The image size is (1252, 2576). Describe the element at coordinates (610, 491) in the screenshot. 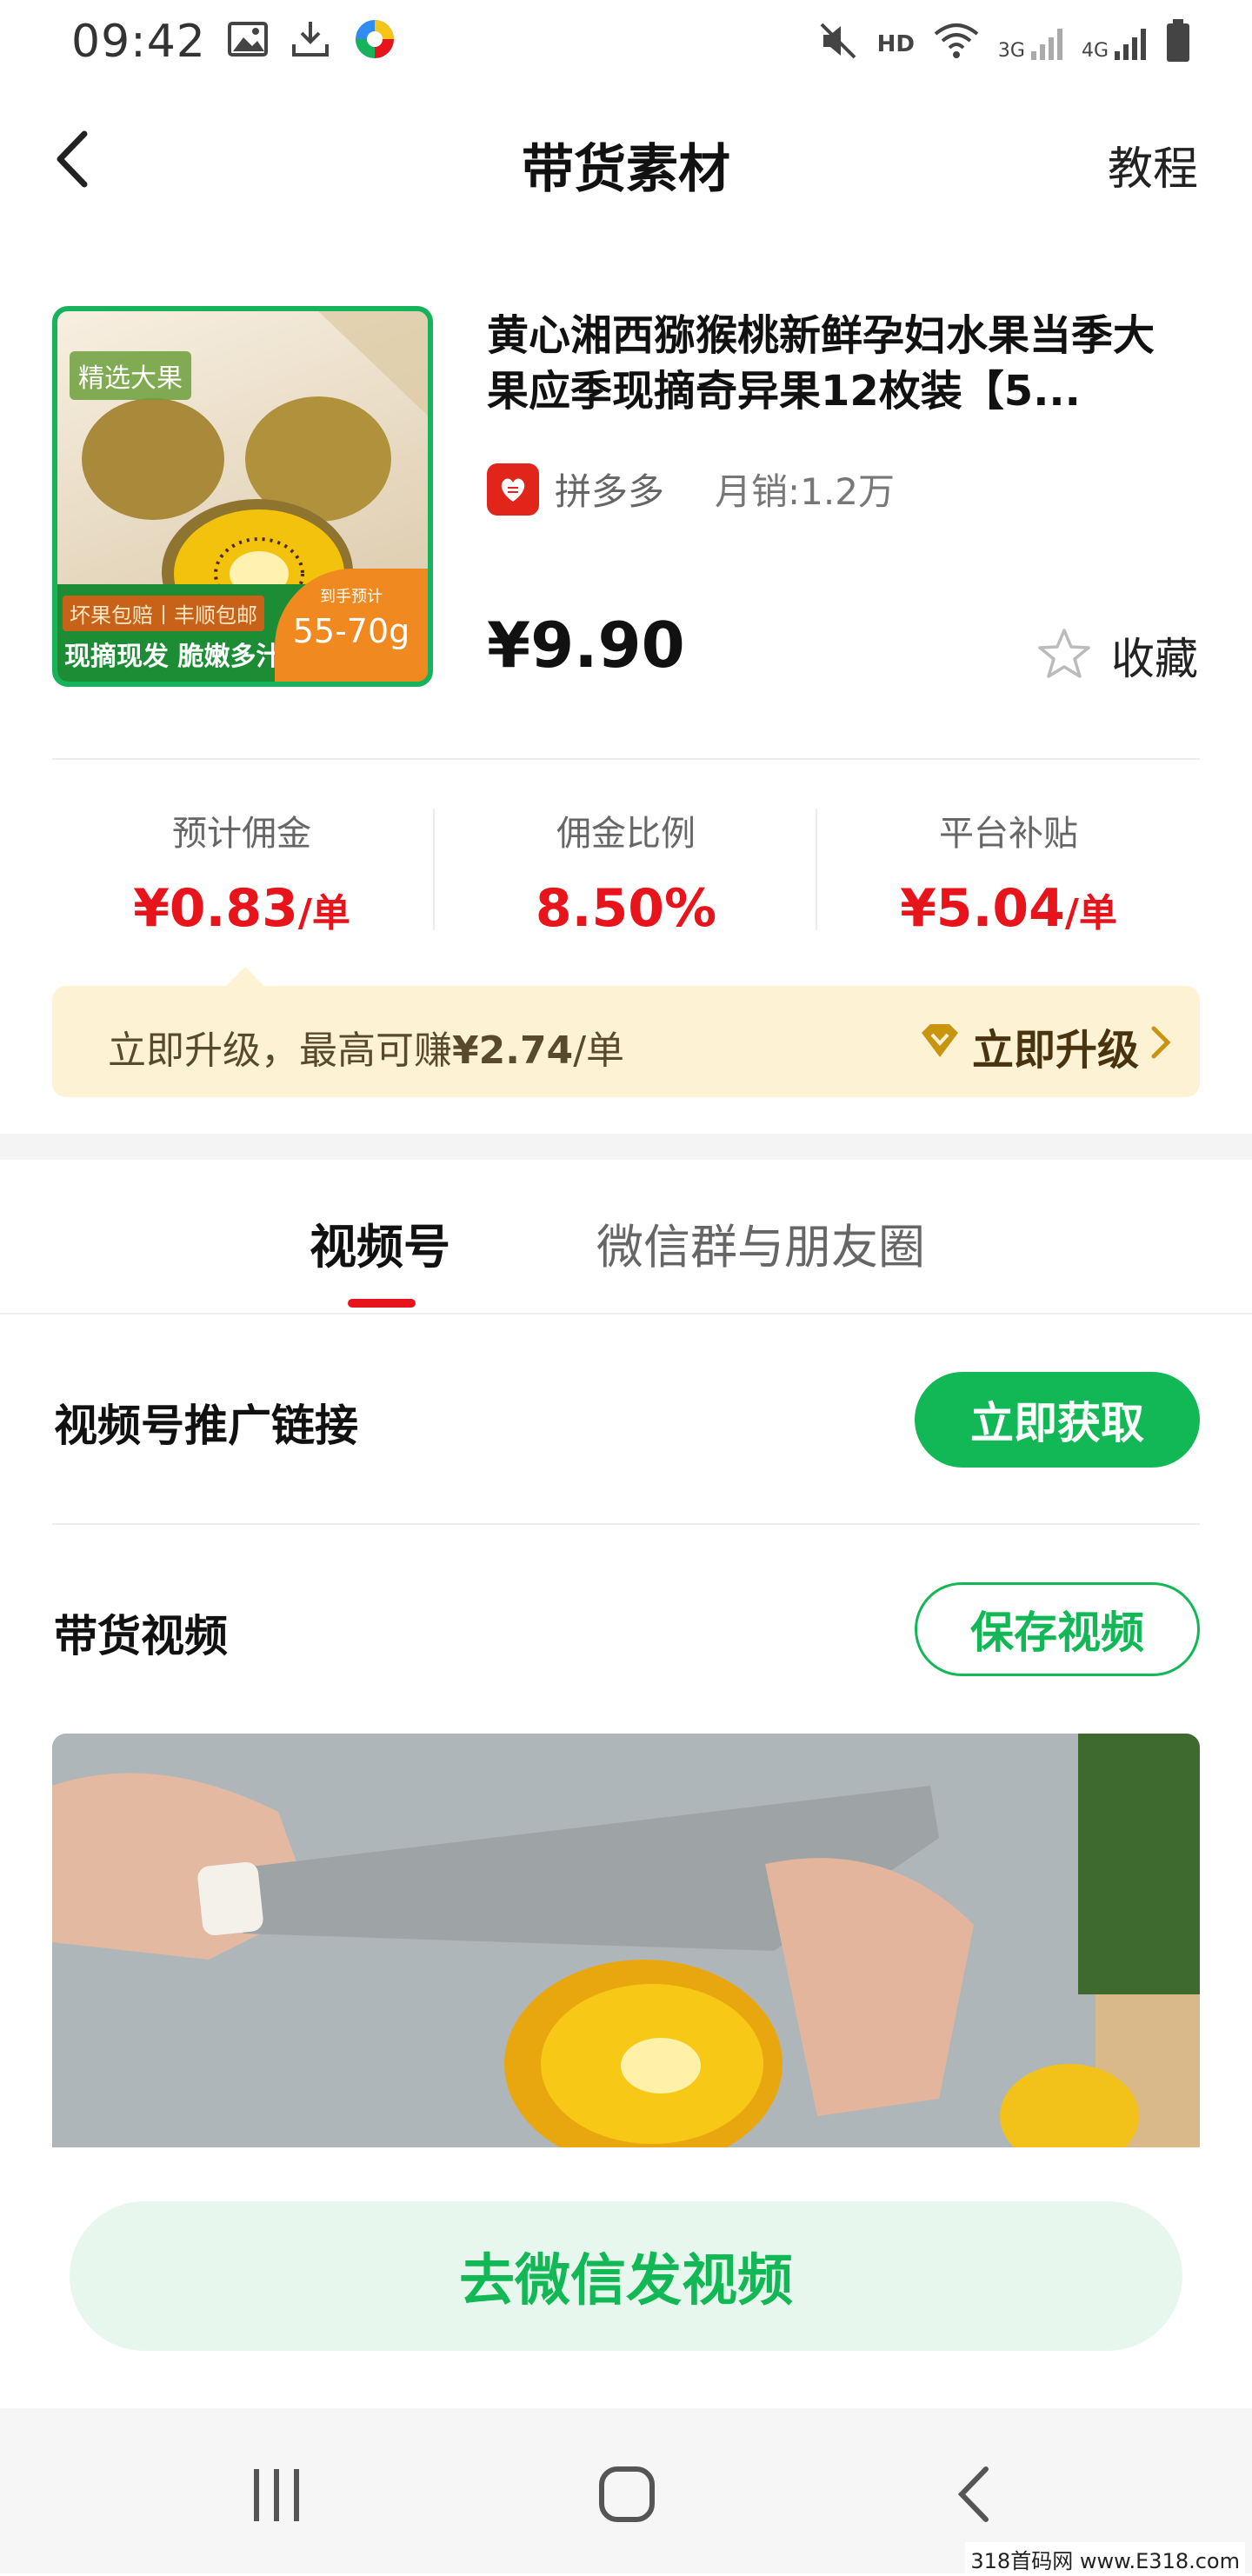

I see `shop-name: 拼多多` at that location.